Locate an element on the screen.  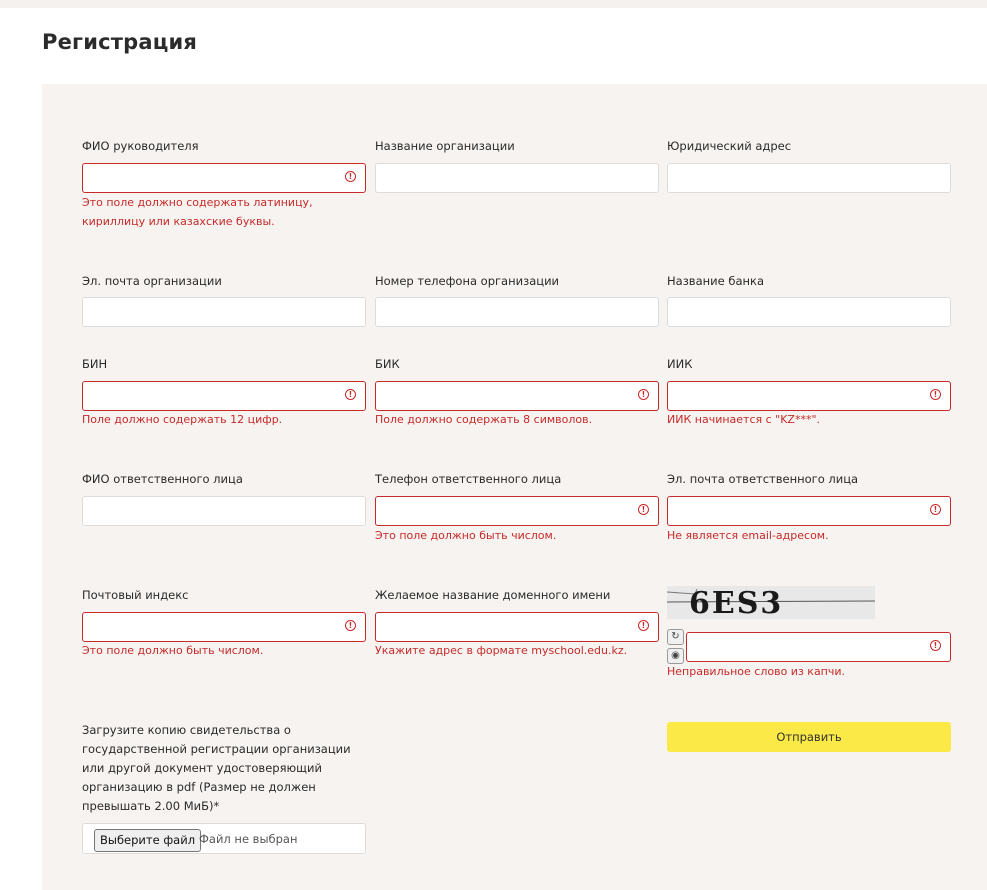
contact-email-input: ! is located at coordinates (809, 511).